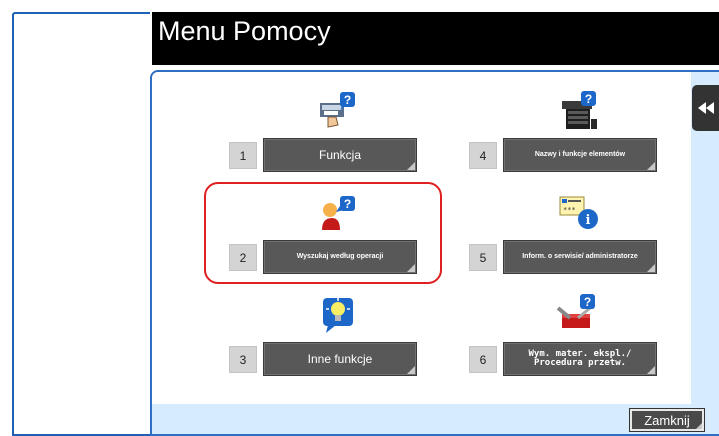  What do you see at coordinates (244, 31) in the screenshot?
I see `page-title: Menu Pomocy` at bounding box center [244, 31].